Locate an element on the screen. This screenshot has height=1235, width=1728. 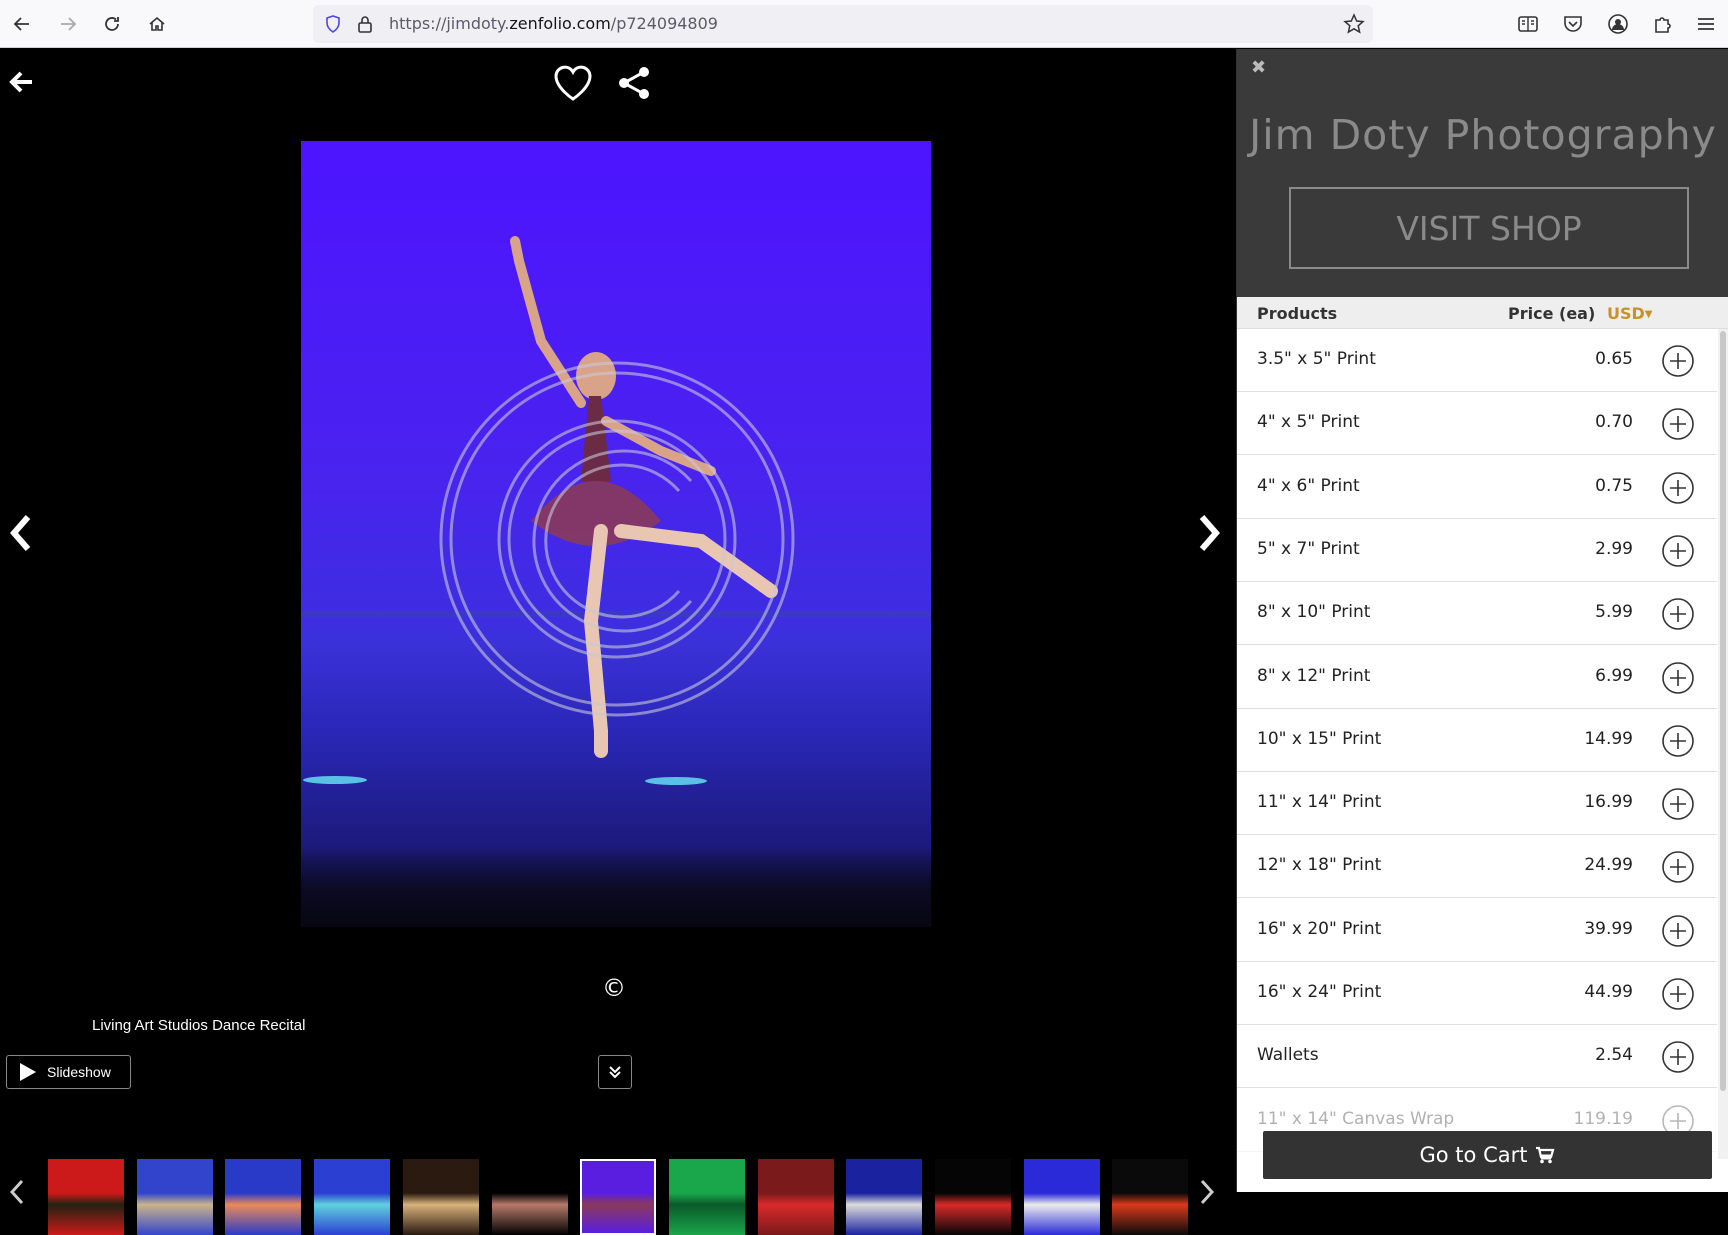
heart-icon is located at coordinates (573, 83).